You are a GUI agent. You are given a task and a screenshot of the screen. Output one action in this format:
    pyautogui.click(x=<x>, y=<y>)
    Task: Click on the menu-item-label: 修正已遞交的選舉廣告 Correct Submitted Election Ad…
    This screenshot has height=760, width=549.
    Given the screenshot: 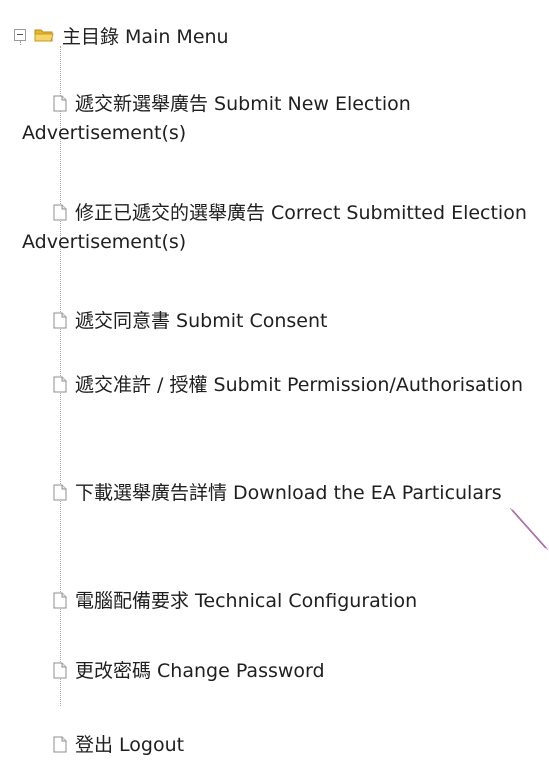 What is the action you would take?
    pyautogui.click(x=274, y=227)
    